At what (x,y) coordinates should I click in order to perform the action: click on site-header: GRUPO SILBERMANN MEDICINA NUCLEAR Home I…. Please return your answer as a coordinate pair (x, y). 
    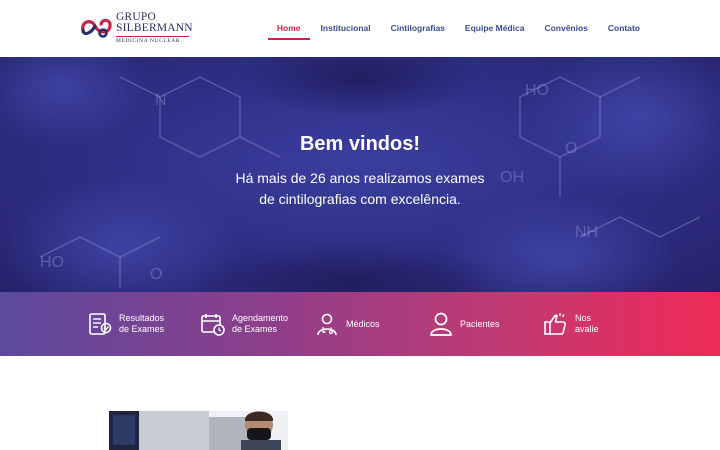
    Looking at the image, I should click on (360, 28).